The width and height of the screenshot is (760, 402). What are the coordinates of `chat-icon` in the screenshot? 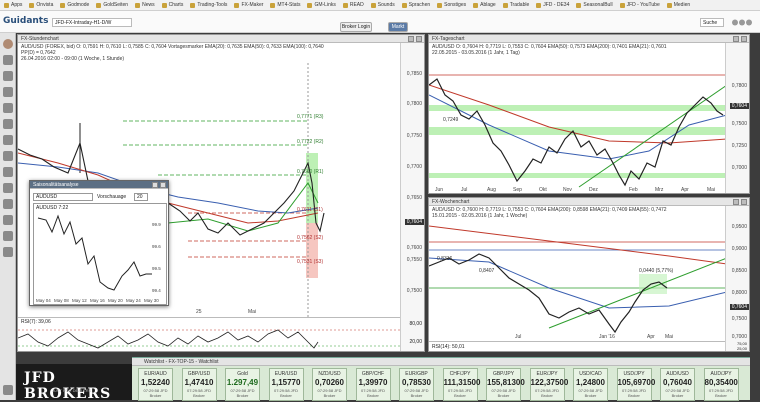 It's located at (8, 220).